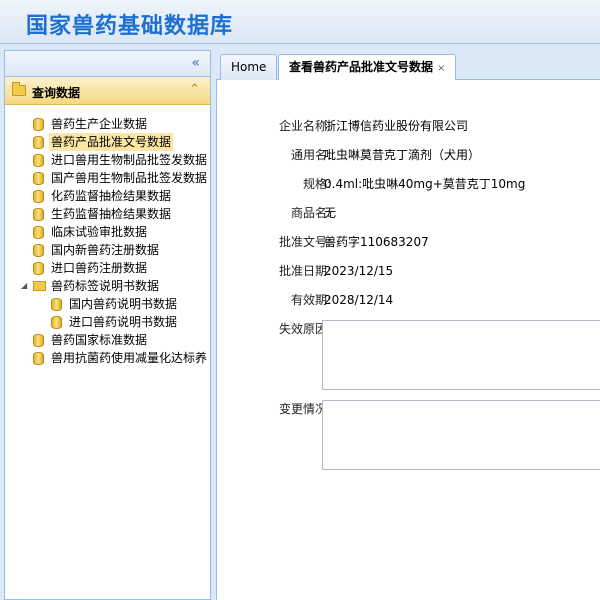 Image resolution: width=600 pixels, height=600 pixels. What do you see at coordinates (195, 63) in the screenshot?
I see `collapse-sidebar-icon: «` at bounding box center [195, 63].